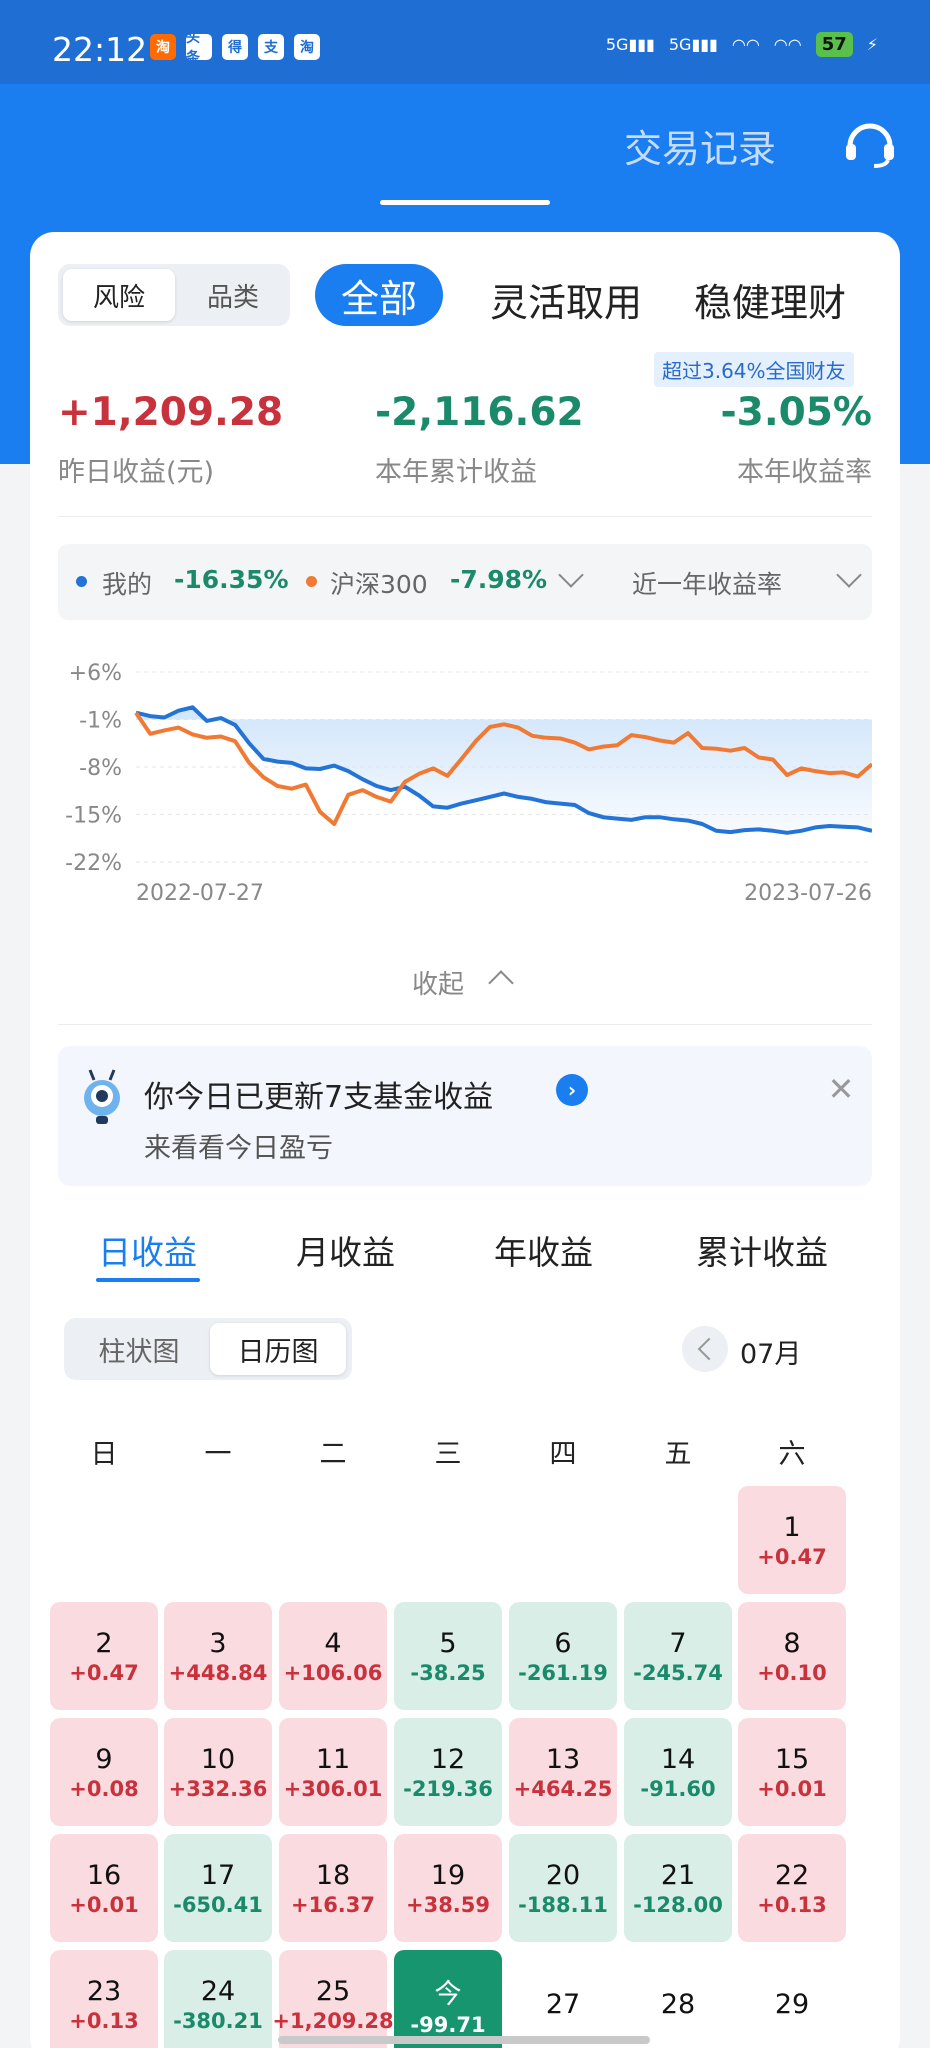 Image resolution: width=930 pixels, height=2048 pixels. Describe the element at coordinates (841, 1089) in the screenshot. I see `close-icon: ✕` at that location.